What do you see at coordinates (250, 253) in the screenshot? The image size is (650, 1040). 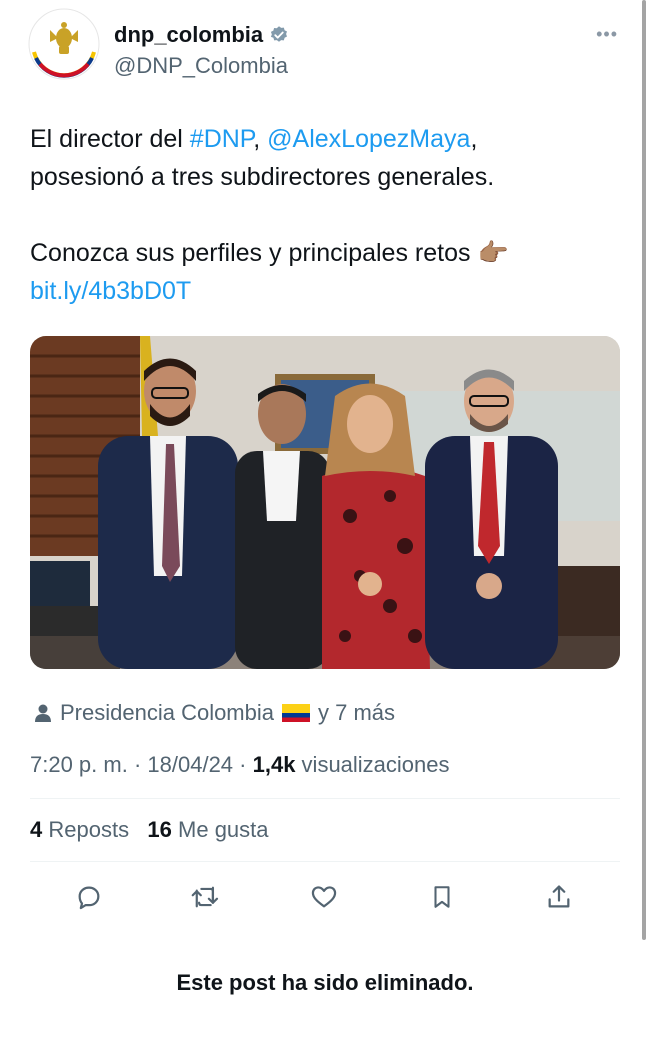 I see `post-text-segment: Conozca sus perfiles y principales retos` at bounding box center [250, 253].